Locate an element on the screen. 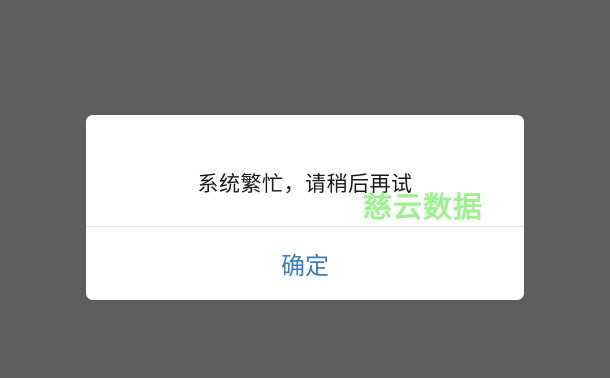 This screenshot has height=378, width=610. dialog-message: 系统繁忙，请稍后再试 is located at coordinates (305, 183).